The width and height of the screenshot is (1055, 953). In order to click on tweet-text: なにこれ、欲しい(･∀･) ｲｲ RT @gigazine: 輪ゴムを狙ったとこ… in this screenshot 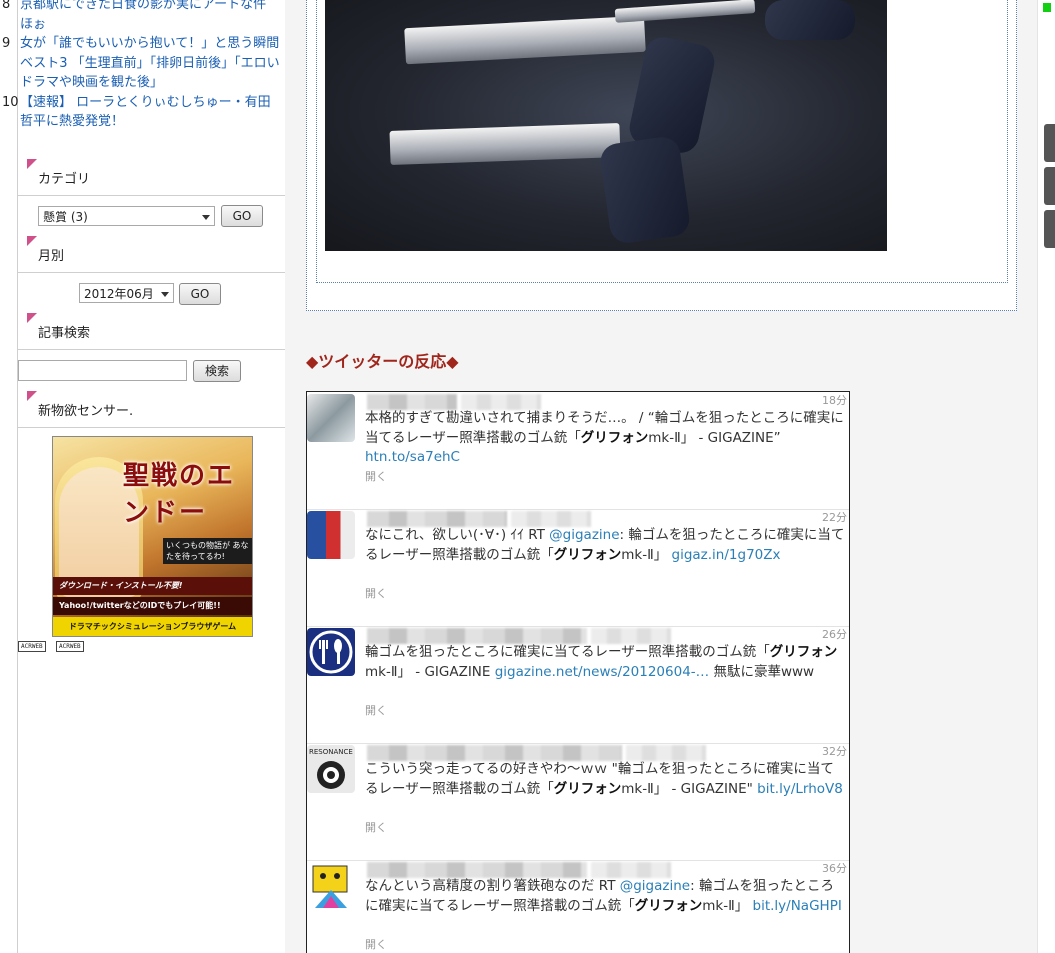, I will do `click(606, 545)`.